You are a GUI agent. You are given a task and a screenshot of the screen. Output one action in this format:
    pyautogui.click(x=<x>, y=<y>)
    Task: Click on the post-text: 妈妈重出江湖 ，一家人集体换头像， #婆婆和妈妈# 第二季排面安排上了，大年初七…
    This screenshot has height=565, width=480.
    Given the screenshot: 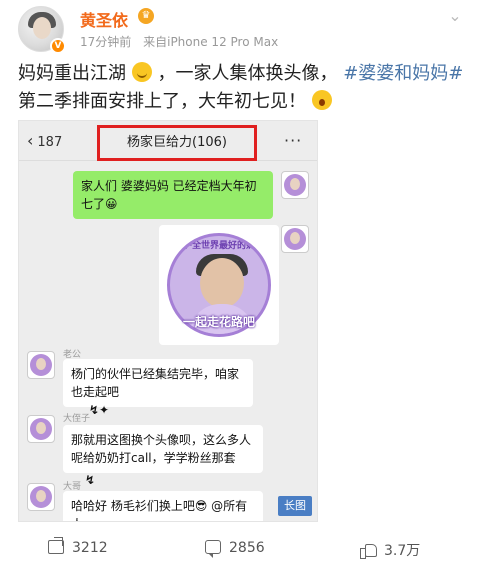 What is the action you would take?
    pyautogui.click(x=241, y=88)
    